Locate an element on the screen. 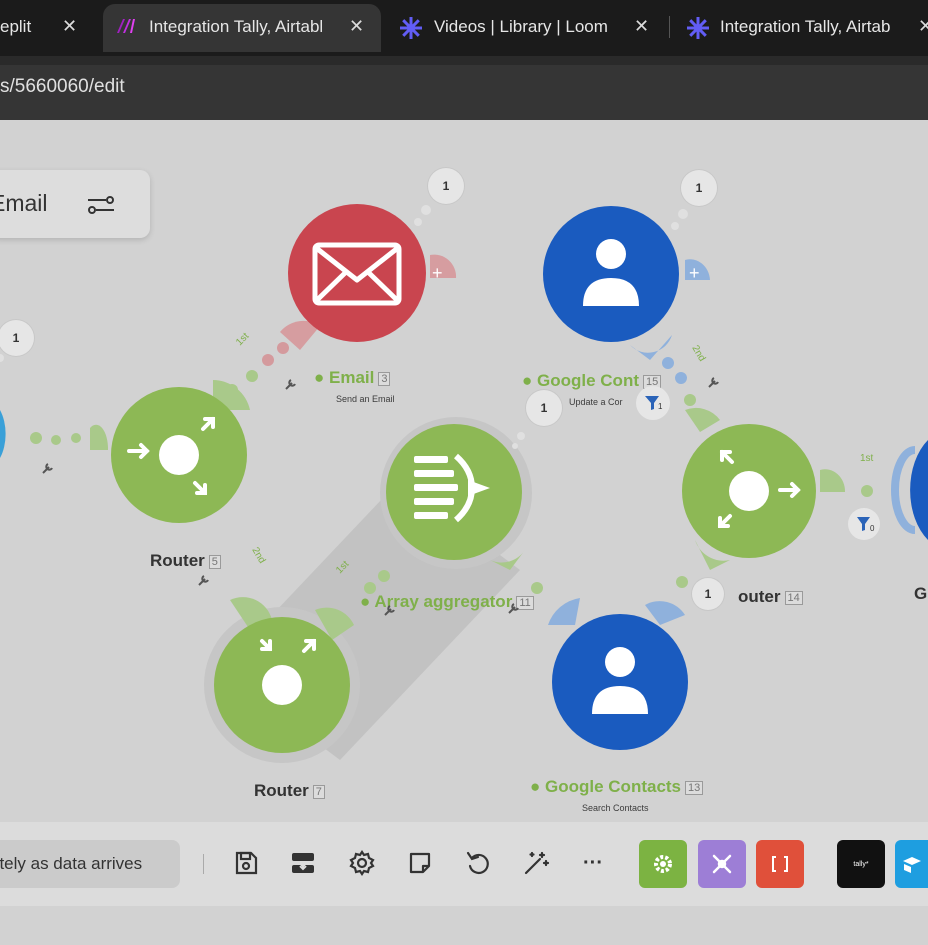 The image size is (928, 945). module-id: 13 is located at coordinates (694, 787).